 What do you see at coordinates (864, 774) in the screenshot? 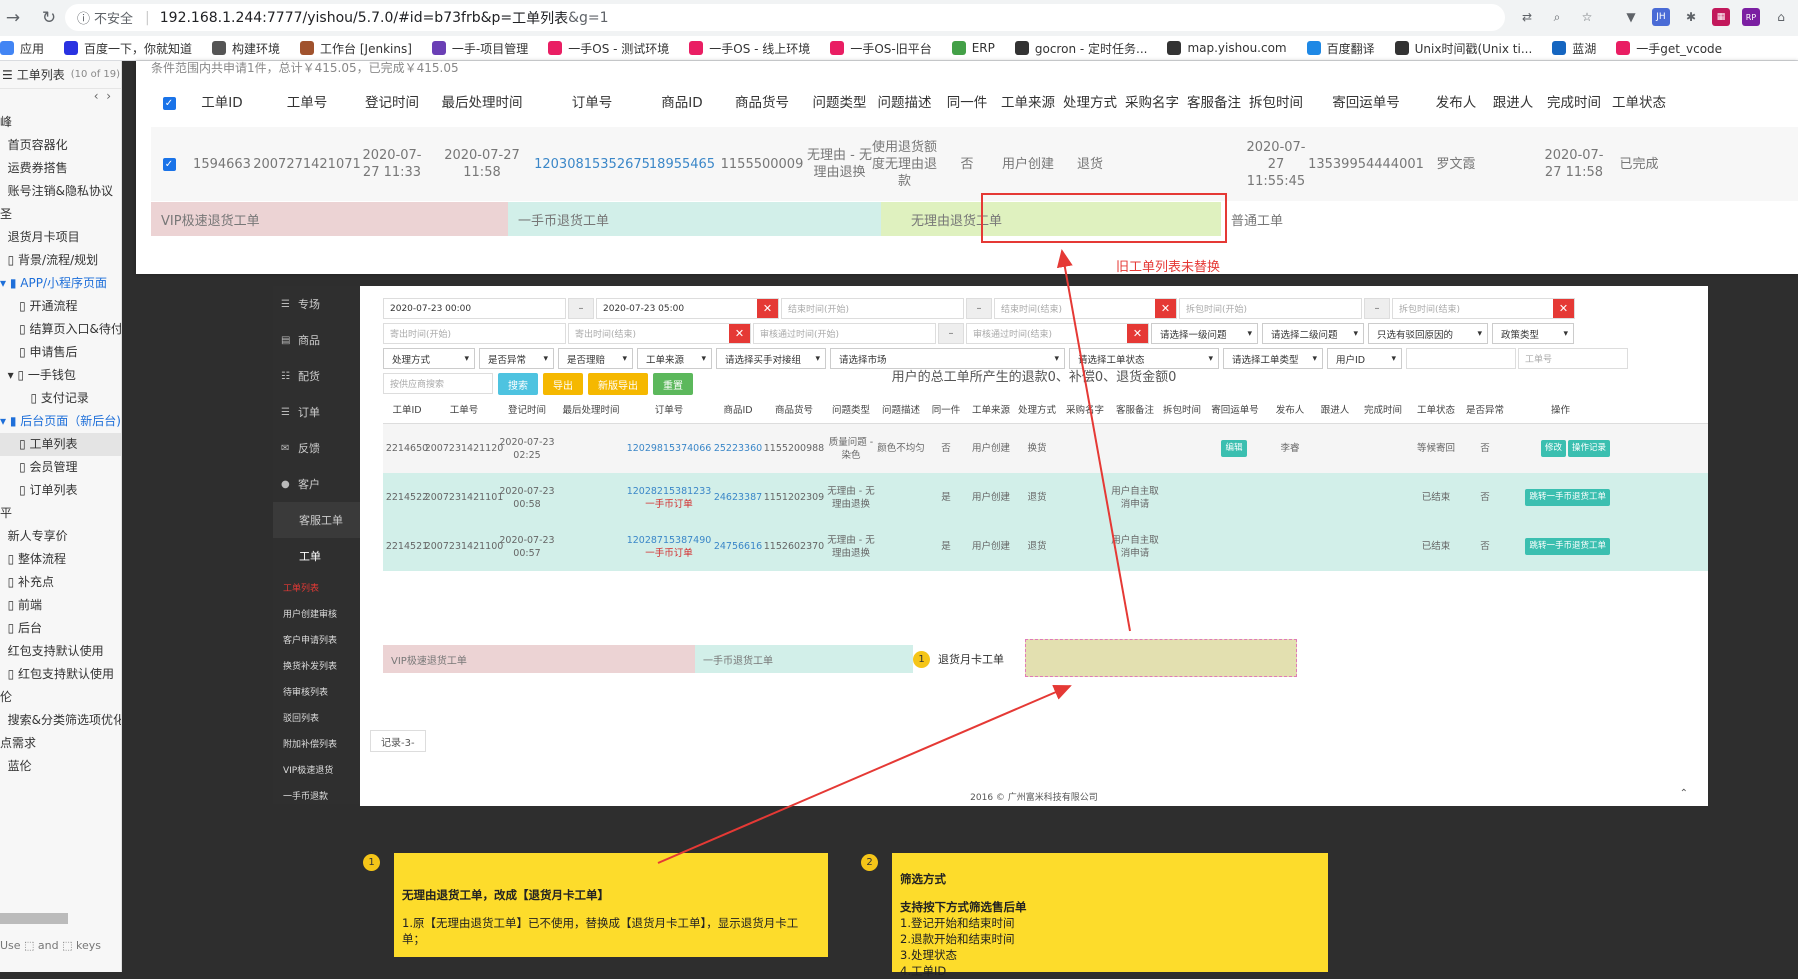
I see `arrow-to-new-type` at bounding box center [864, 774].